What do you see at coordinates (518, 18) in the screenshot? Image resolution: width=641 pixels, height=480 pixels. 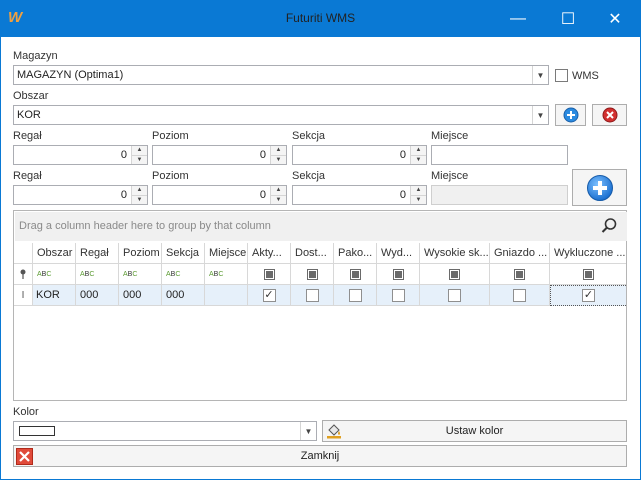 I see `minimize-button: —` at bounding box center [518, 18].